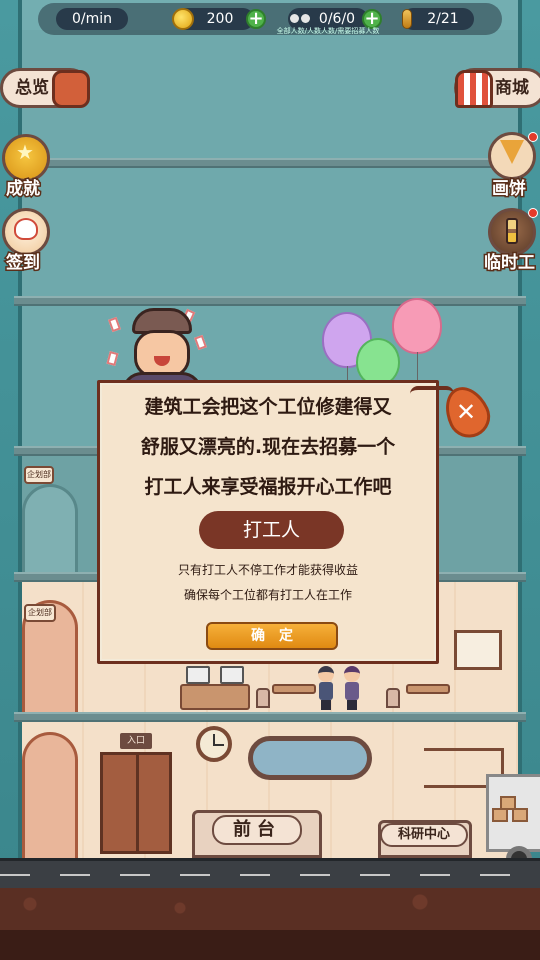 The image size is (540, 960). Describe the element at coordinates (432, 390) in the screenshot. I see `leaf-stem` at that location.